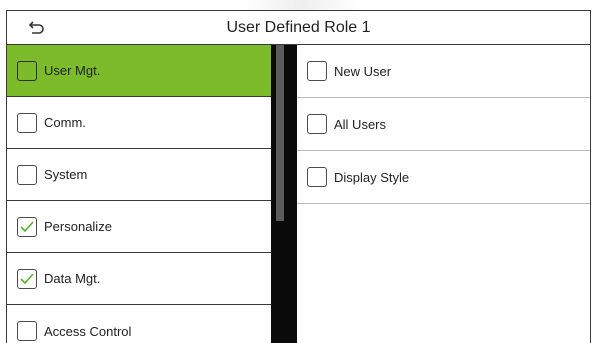 Image resolution: width=598 pixels, height=343 pixels. I want to click on permission-item-label: All Users, so click(360, 124).